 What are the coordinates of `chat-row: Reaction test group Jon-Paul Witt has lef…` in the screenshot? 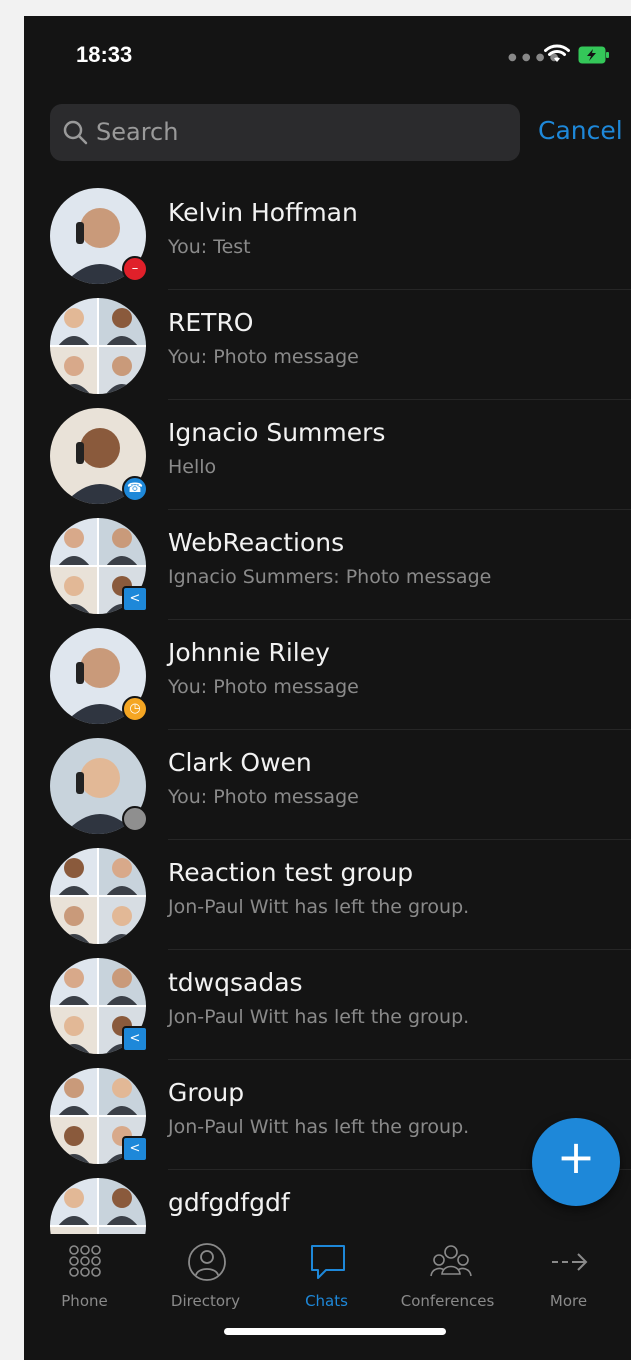 It's located at (327, 895).